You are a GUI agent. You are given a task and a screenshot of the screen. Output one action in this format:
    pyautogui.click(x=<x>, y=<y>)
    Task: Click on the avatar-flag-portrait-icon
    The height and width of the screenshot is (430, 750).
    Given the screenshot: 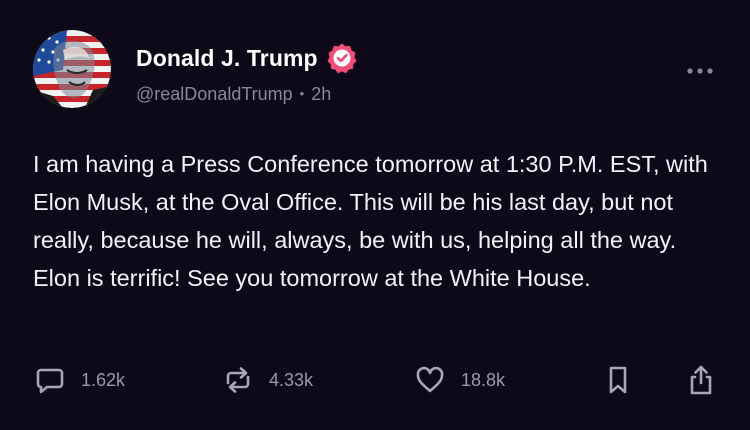 What is the action you would take?
    pyautogui.click(x=72, y=69)
    